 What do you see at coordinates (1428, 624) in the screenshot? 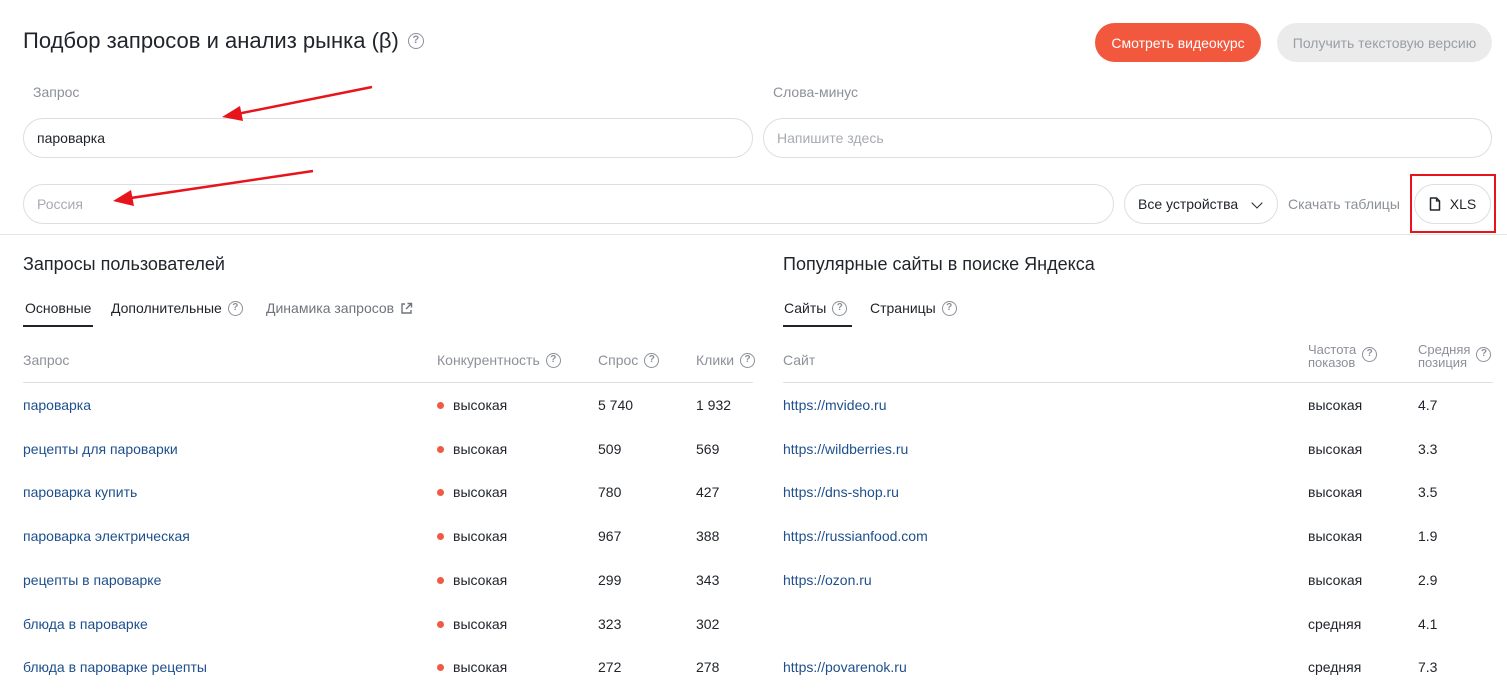
I see `avg-position-cell: 4.1` at bounding box center [1428, 624].